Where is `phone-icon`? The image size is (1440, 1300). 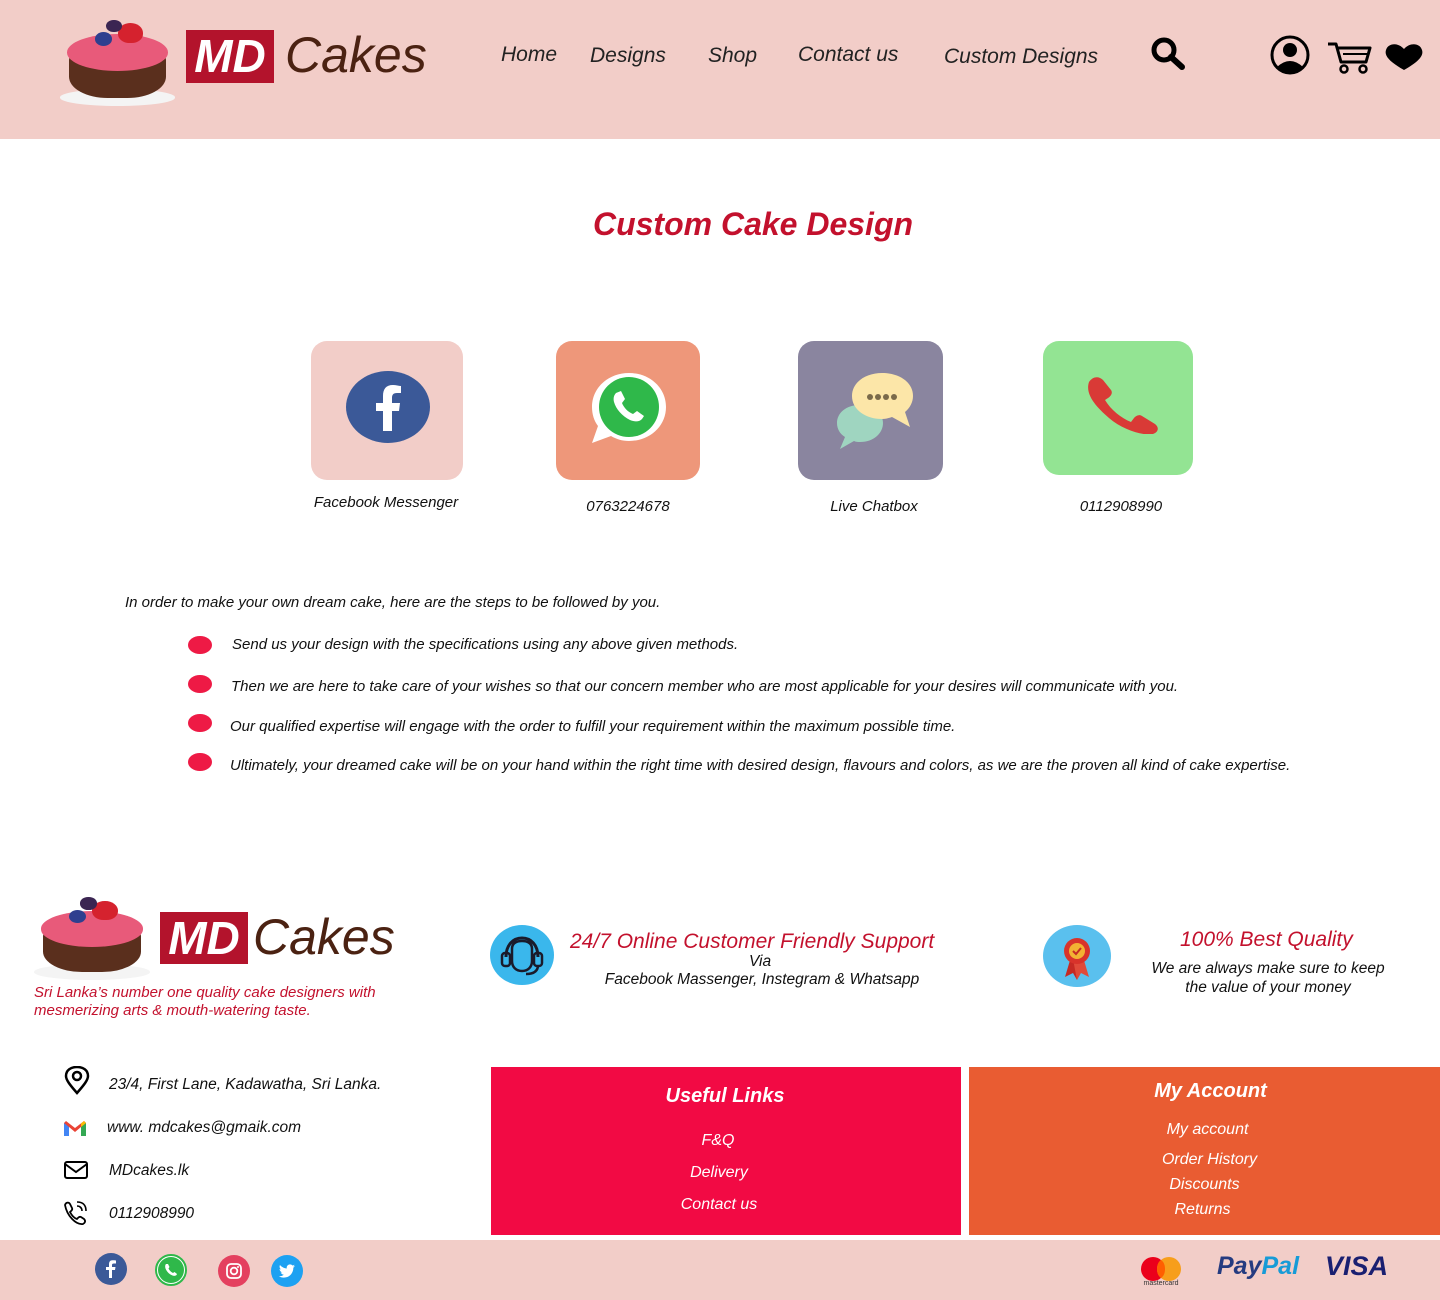
phone-icon is located at coordinates (1123, 405).